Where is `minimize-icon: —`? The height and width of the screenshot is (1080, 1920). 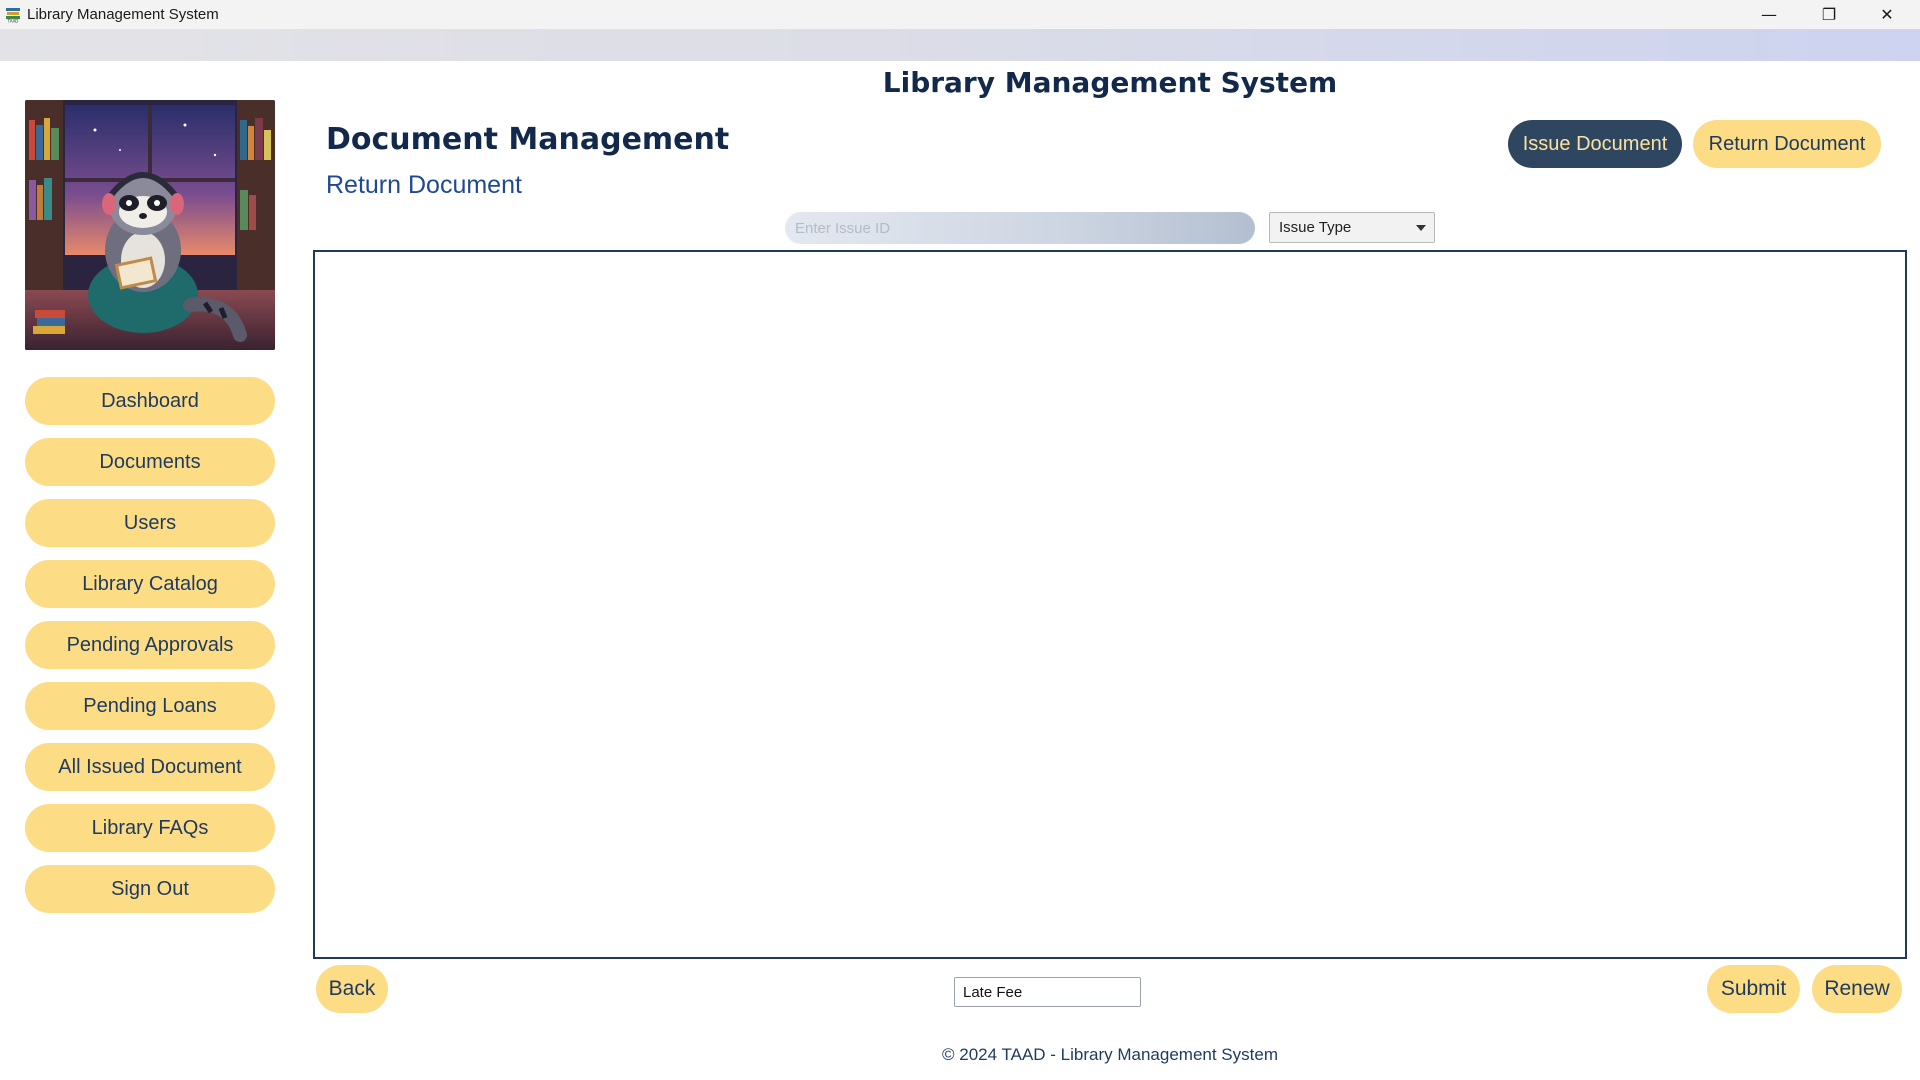 minimize-icon: — is located at coordinates (1769, 14).